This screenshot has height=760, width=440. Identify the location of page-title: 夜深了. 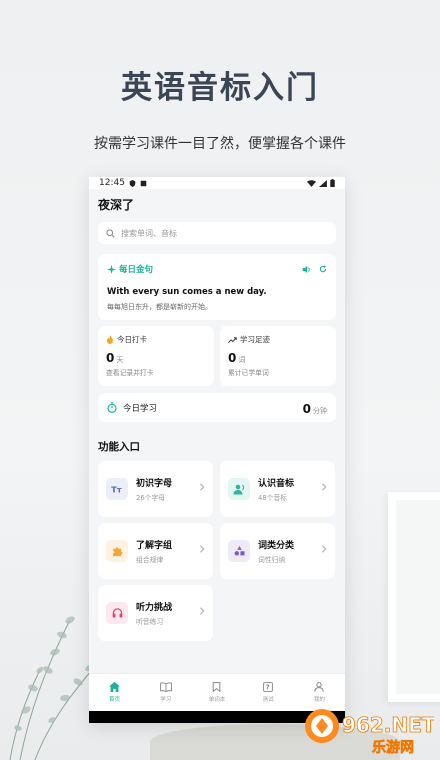
(217, 204).